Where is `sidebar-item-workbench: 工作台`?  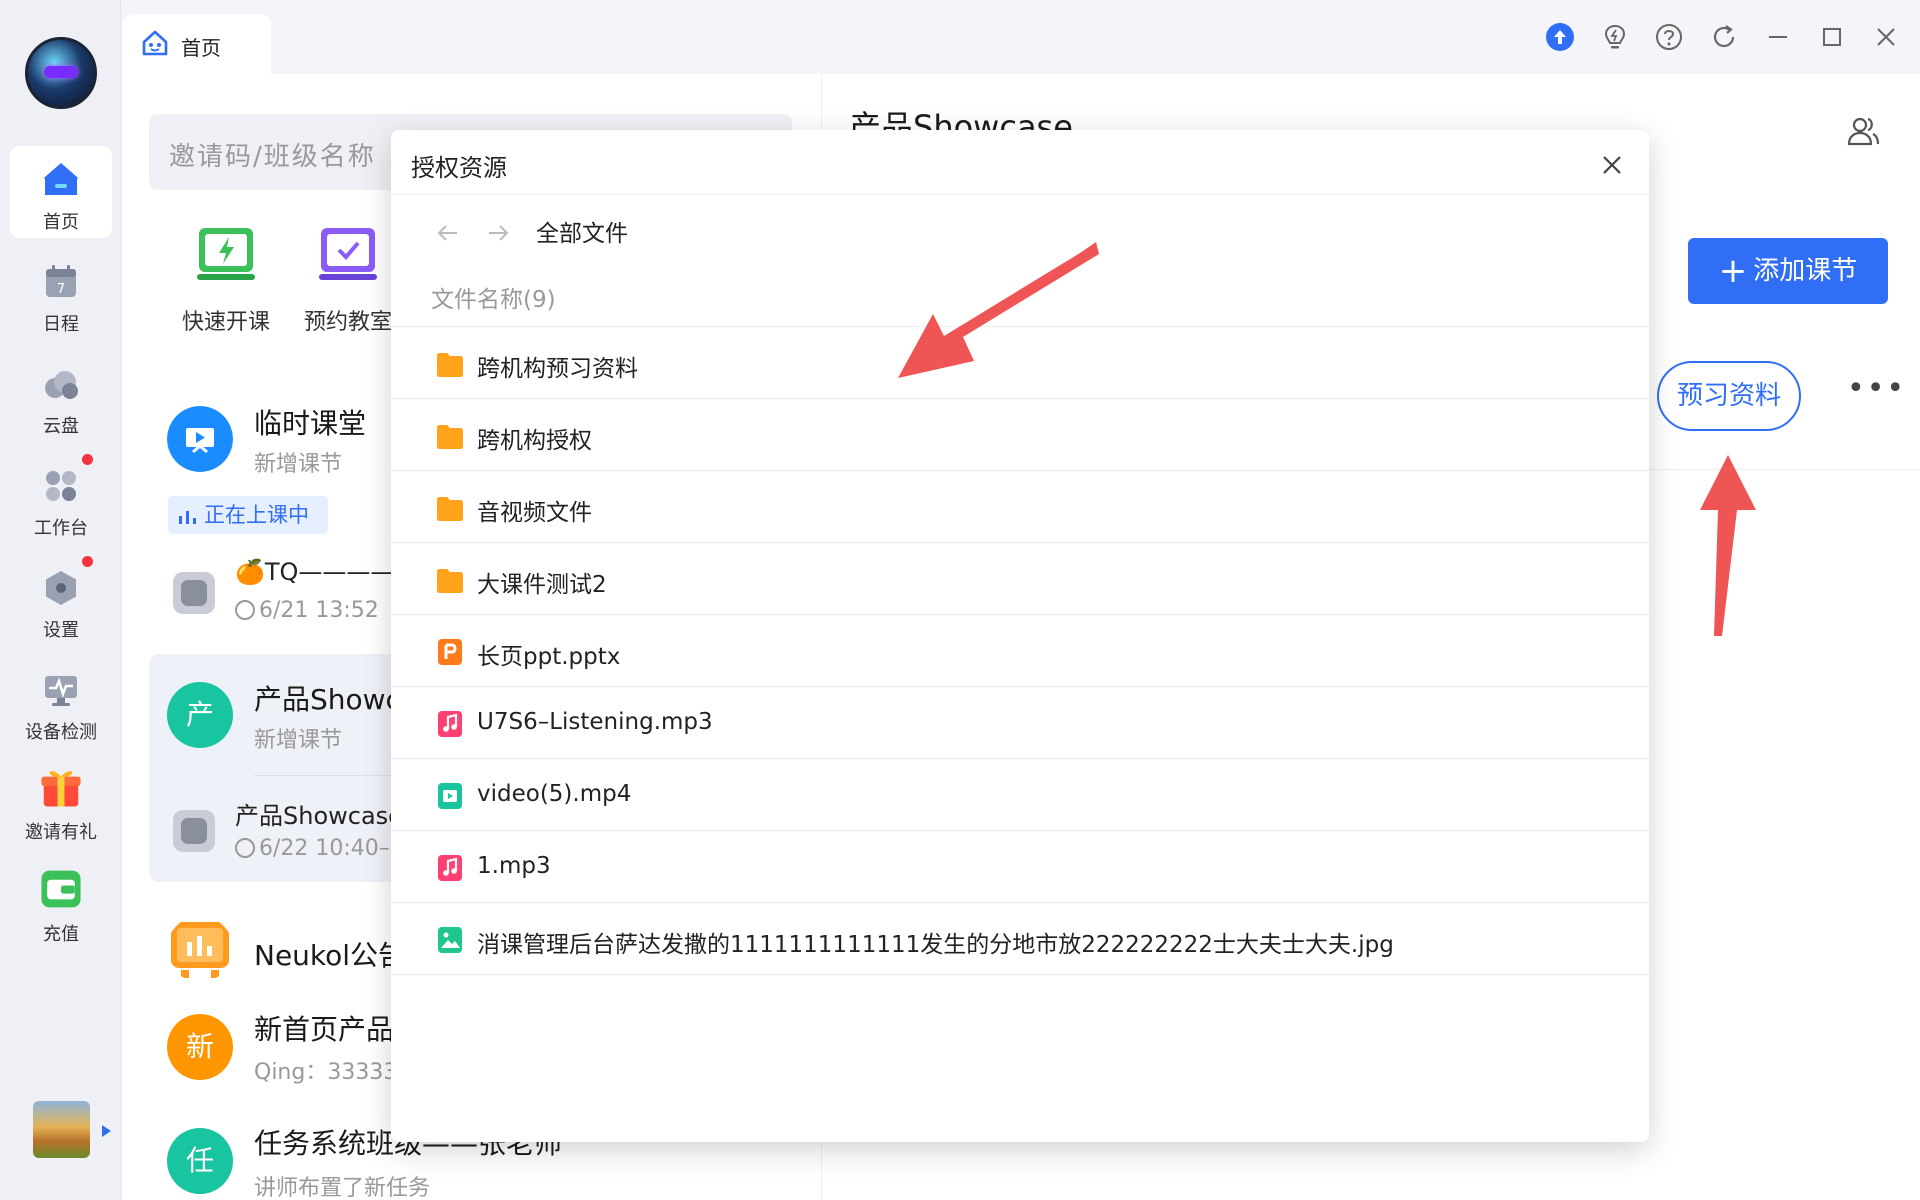 sidebar-item-workbench: 工作台 is located at coordinates (61, 498).